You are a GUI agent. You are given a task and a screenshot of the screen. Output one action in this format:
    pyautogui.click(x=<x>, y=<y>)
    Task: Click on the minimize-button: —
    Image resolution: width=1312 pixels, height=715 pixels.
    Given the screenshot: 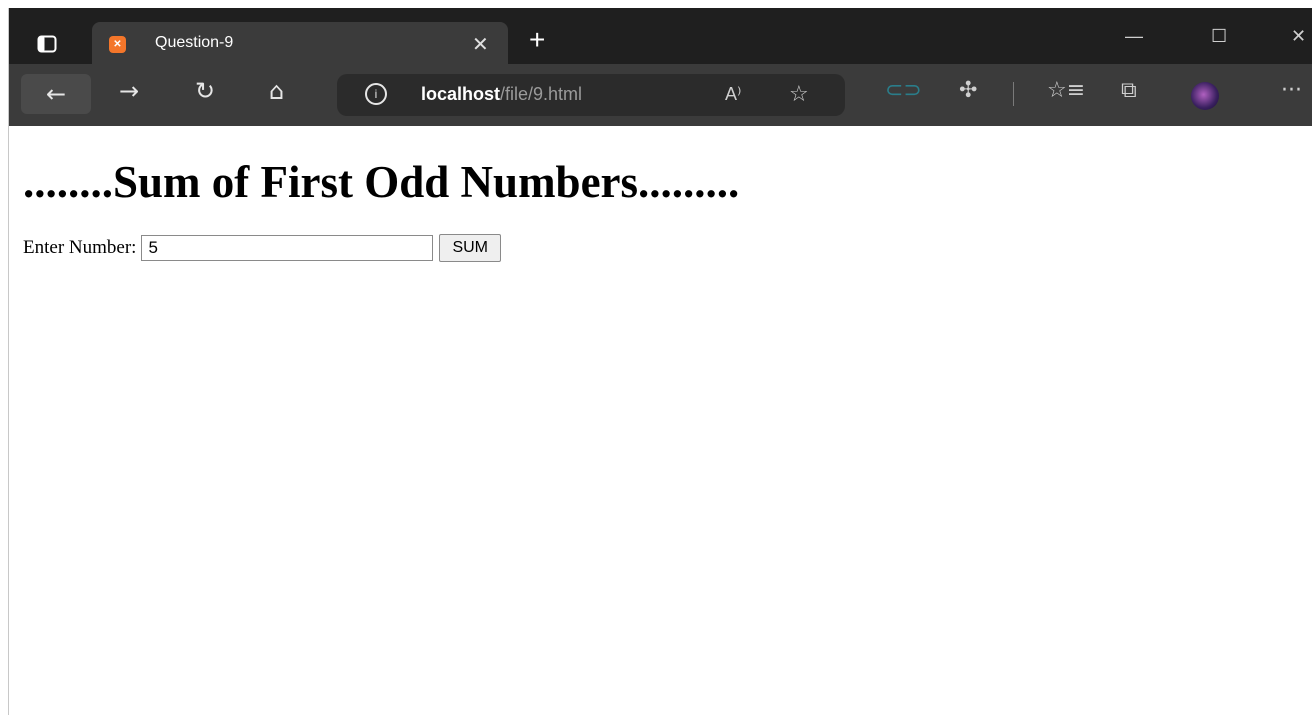 What is the action you would take?
    pyautogui.click(x=1134, y=36)
    